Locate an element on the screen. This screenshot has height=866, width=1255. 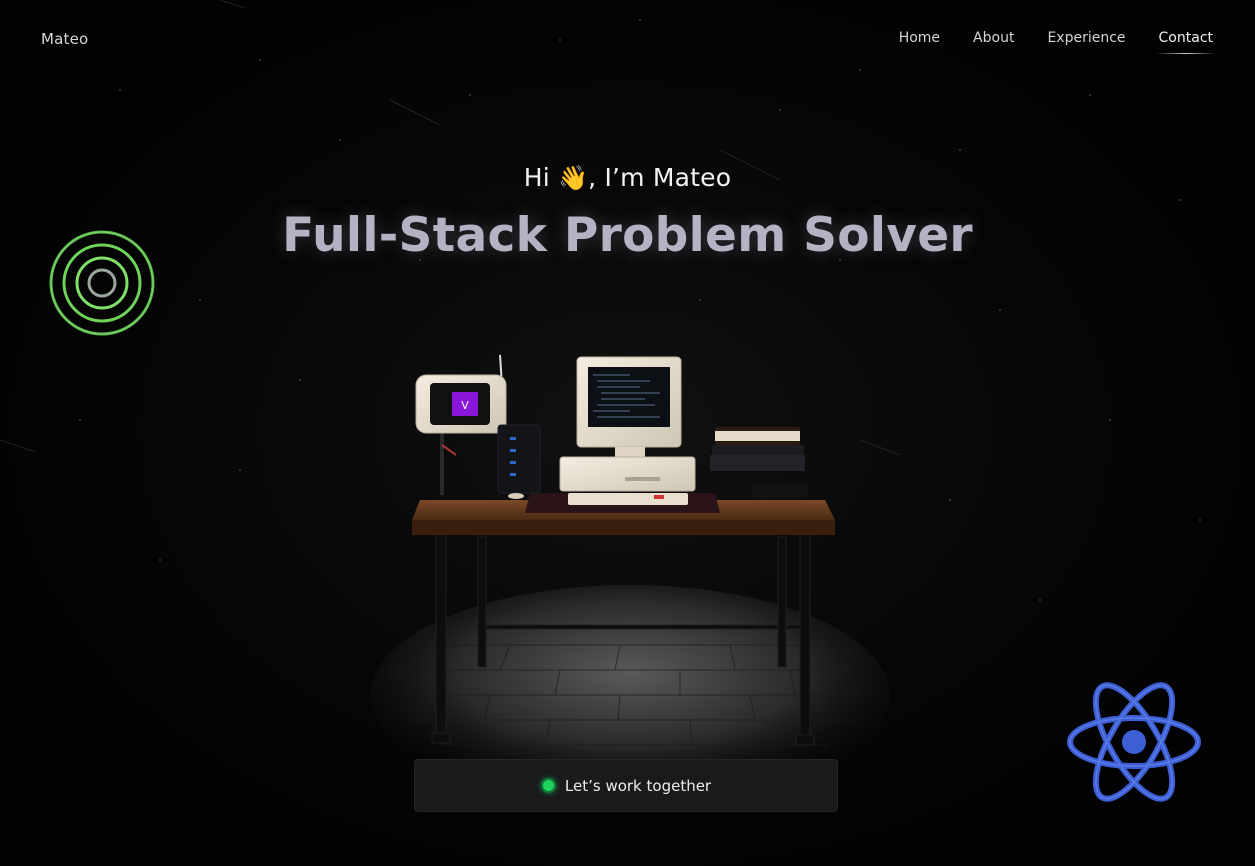
tablet-letter: V is located at coordinates (465, 405).